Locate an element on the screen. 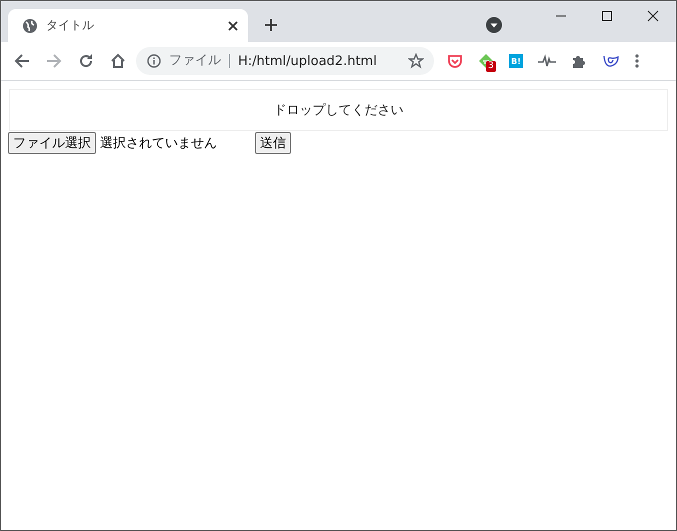  url-text: H:/html/upload2.html is located at coordinates (308, 61).